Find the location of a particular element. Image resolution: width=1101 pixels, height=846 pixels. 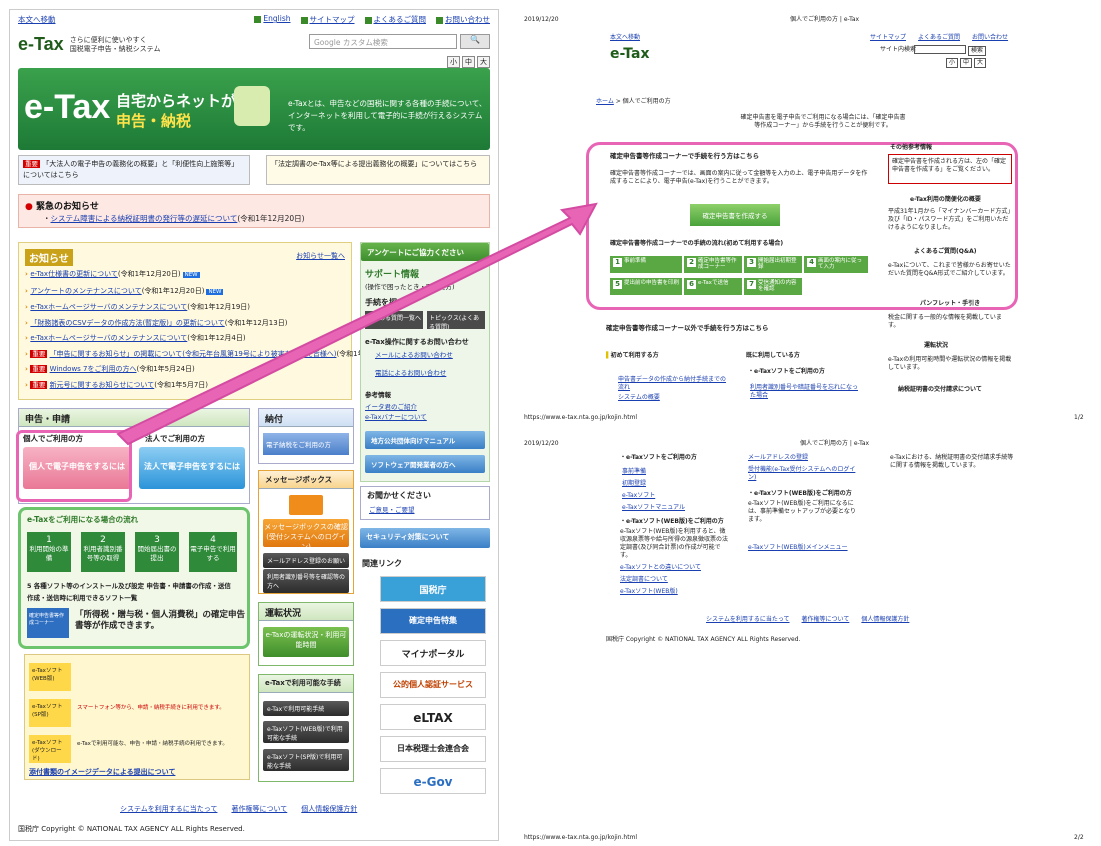

zeirishi-banner: 日本税理士会連合会 is located at coordinates (433, 749).